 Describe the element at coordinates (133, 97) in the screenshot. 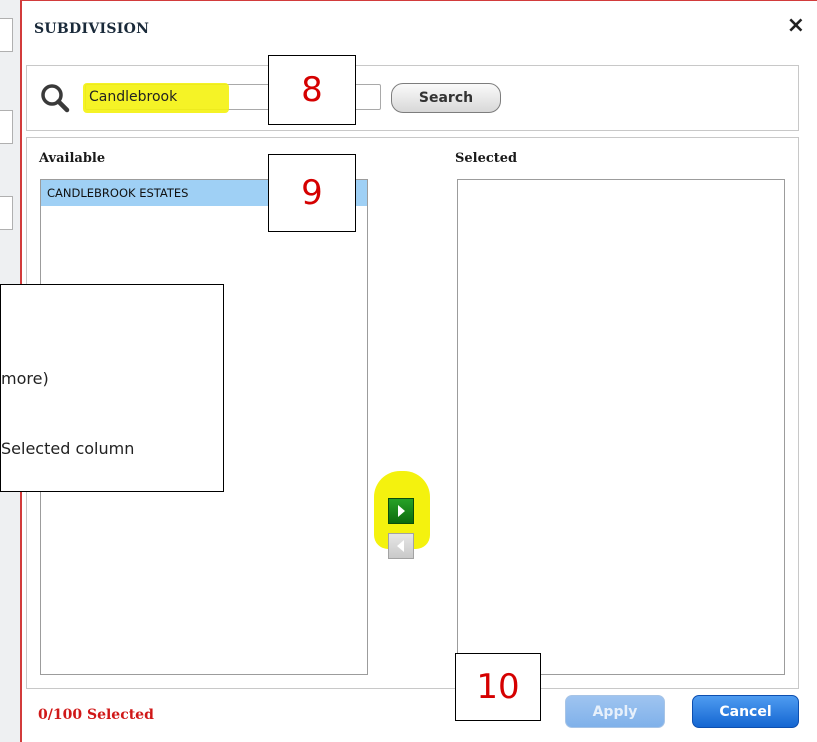

I see `search-value: Candlebrook` at that location.